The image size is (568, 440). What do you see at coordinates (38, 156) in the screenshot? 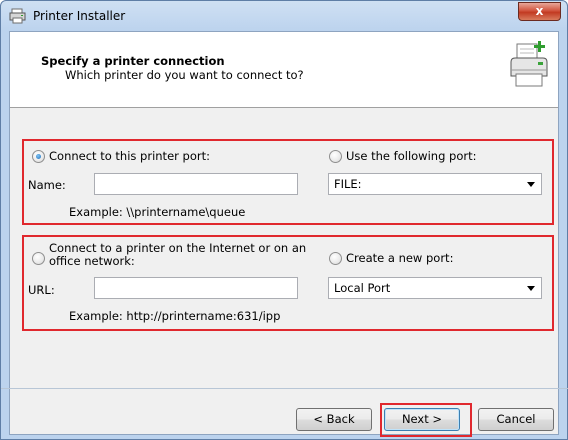
I see `connect-port-radio` at bounding box center [38, 156].